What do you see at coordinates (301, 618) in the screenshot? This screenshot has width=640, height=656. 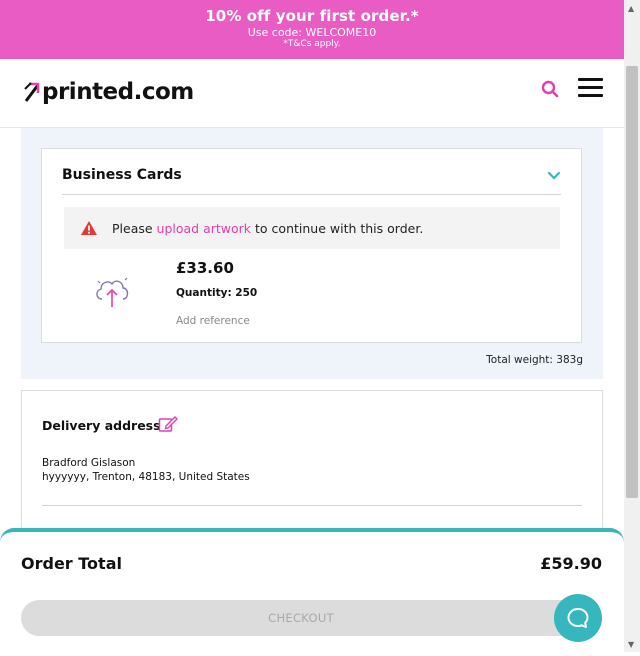 I see `checkout-button: CHECKOUT` at bounding box center [301, 618].